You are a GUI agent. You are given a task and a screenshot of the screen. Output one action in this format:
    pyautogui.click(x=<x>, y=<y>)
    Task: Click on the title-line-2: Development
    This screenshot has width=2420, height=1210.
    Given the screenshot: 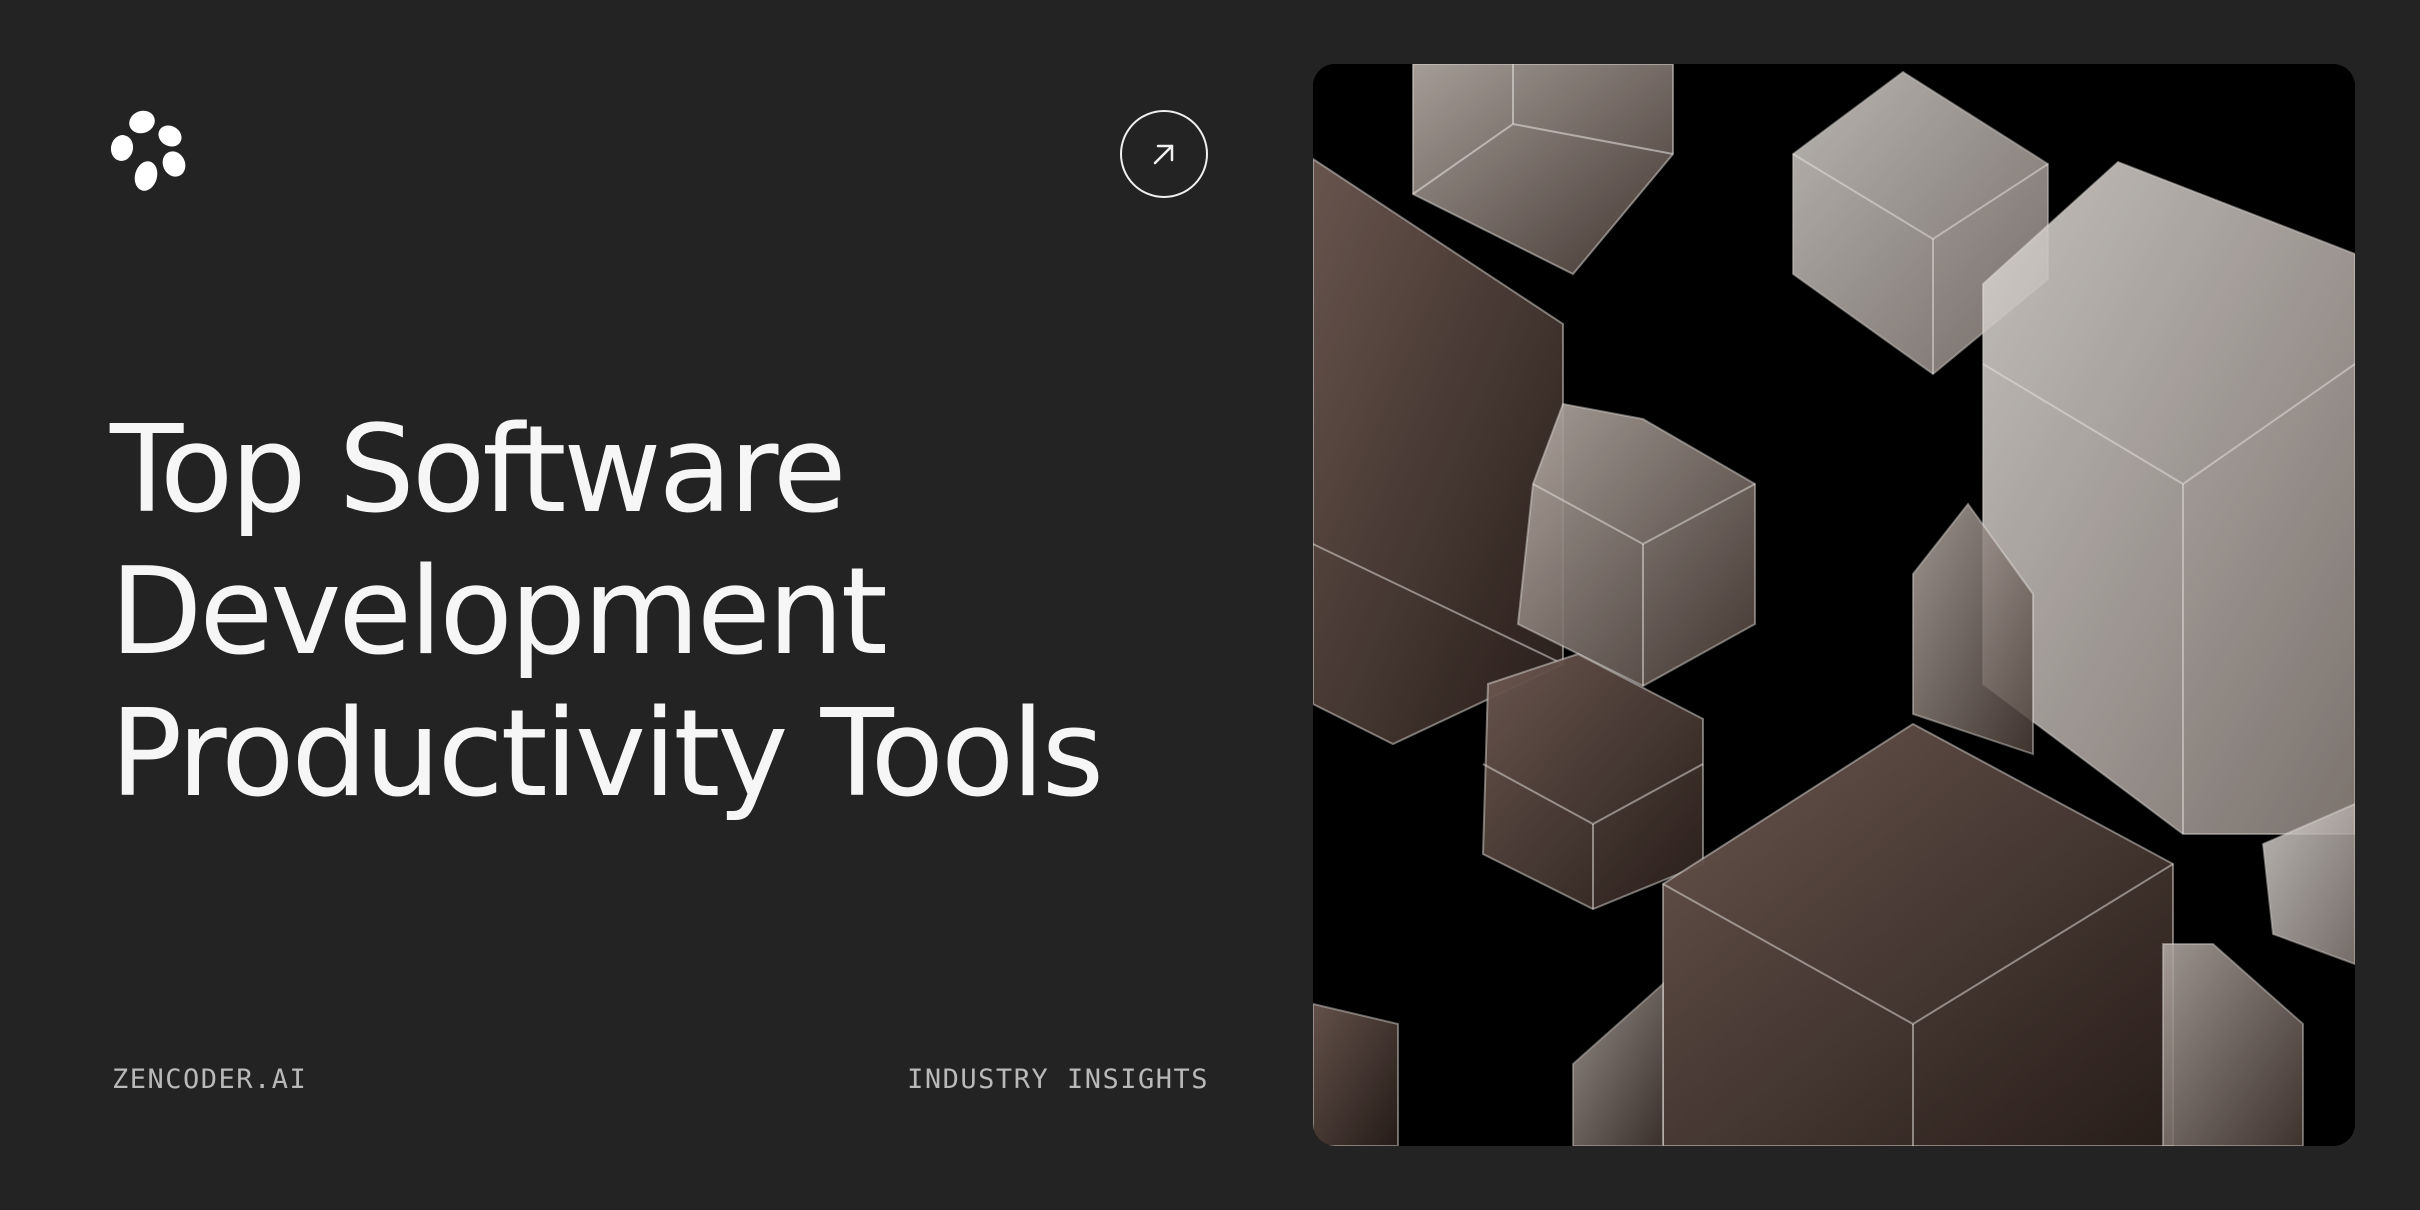 What is the action you would take?
    pyautogui.click(x=499, y=612)
    